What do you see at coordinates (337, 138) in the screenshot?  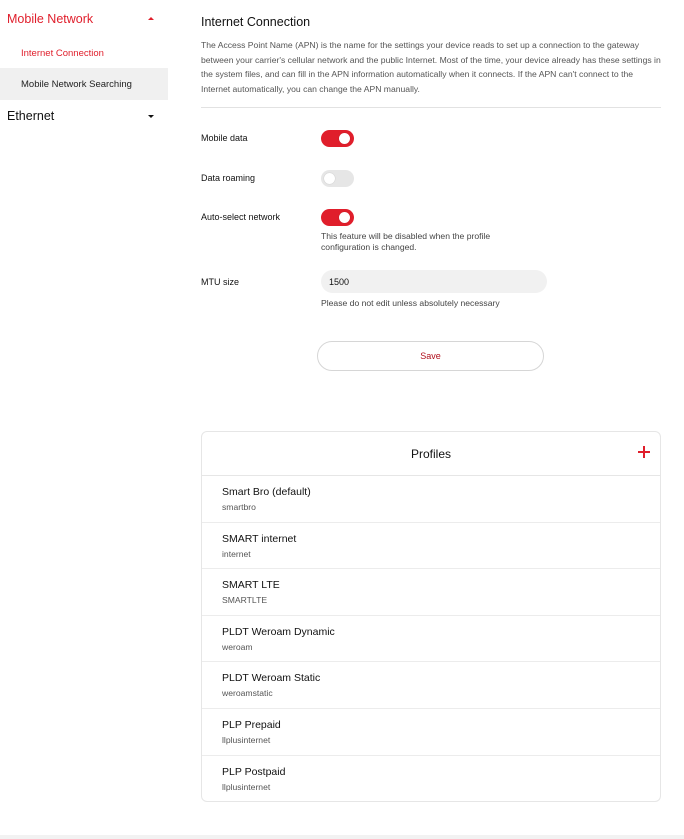 I see `mobile-data-toggle` at bounding box center [337, 138].